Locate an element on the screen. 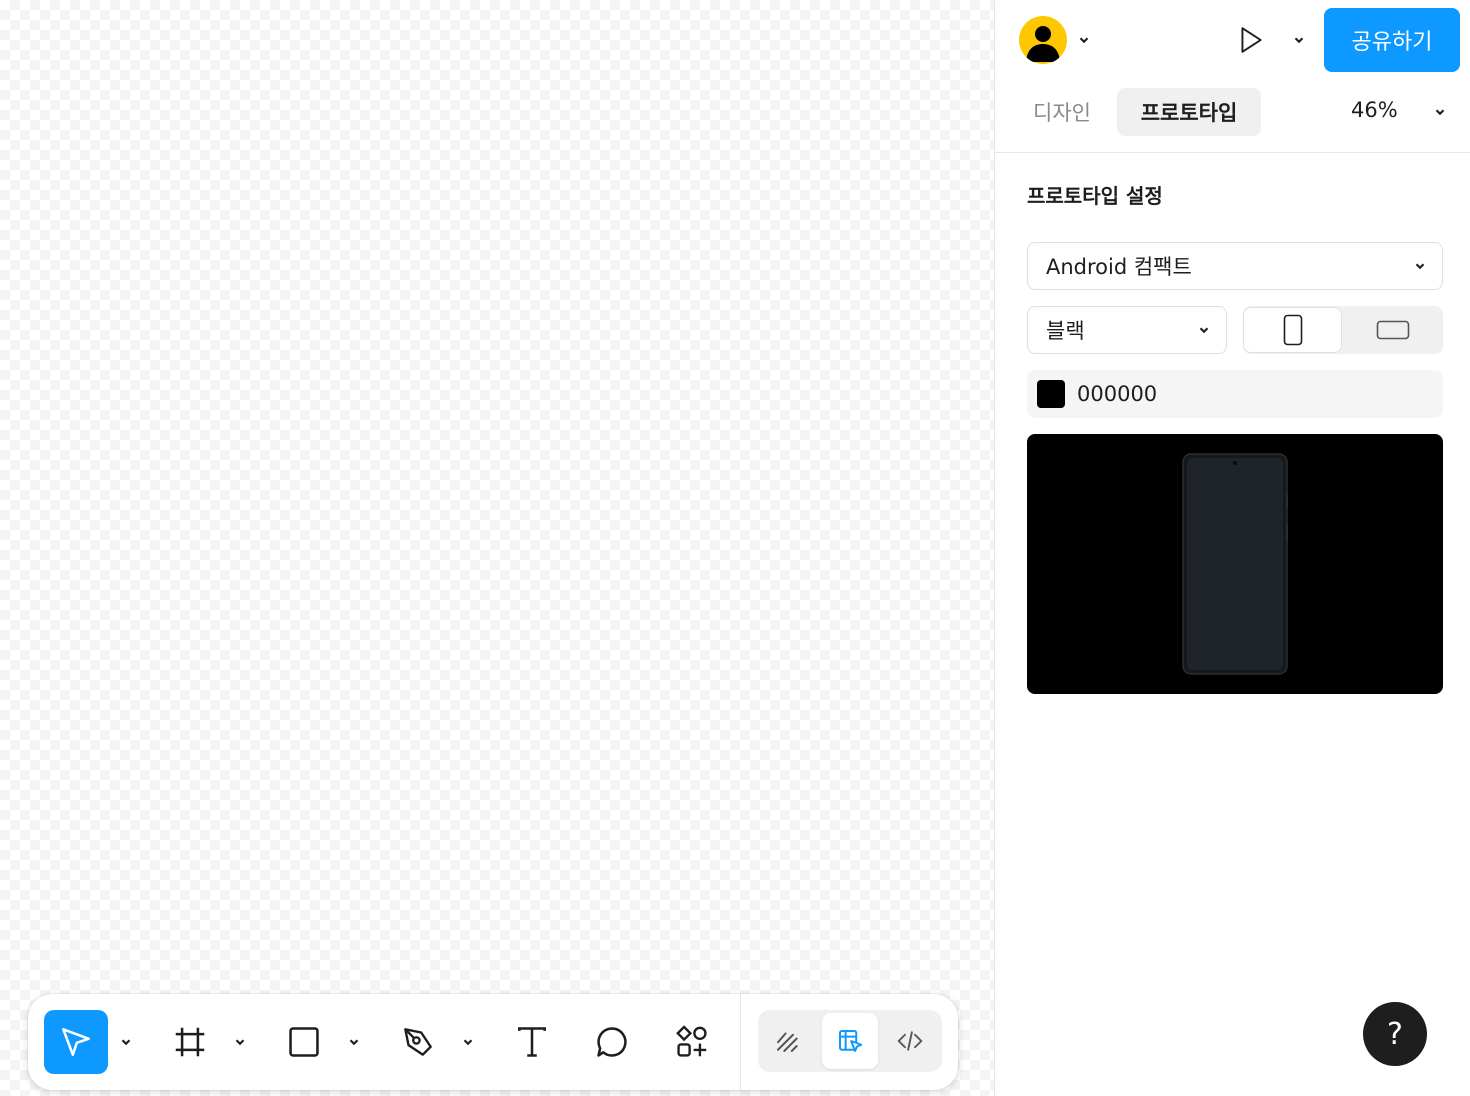  present-button is located at coordinates (1251, 40).